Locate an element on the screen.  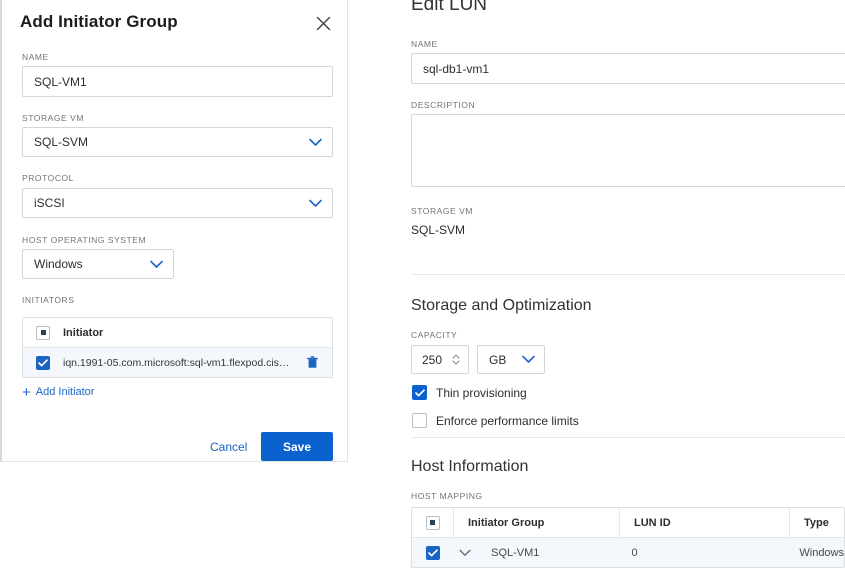
enforce-limits-label: Enforce performance limits is located at coordinates (507, 420).